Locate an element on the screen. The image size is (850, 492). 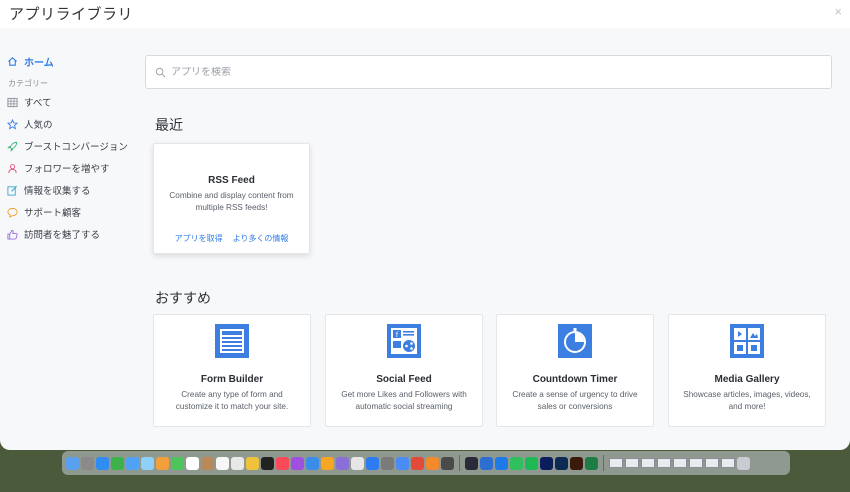
sidebar-item-label: すべて is located at coordinates (38, 103).